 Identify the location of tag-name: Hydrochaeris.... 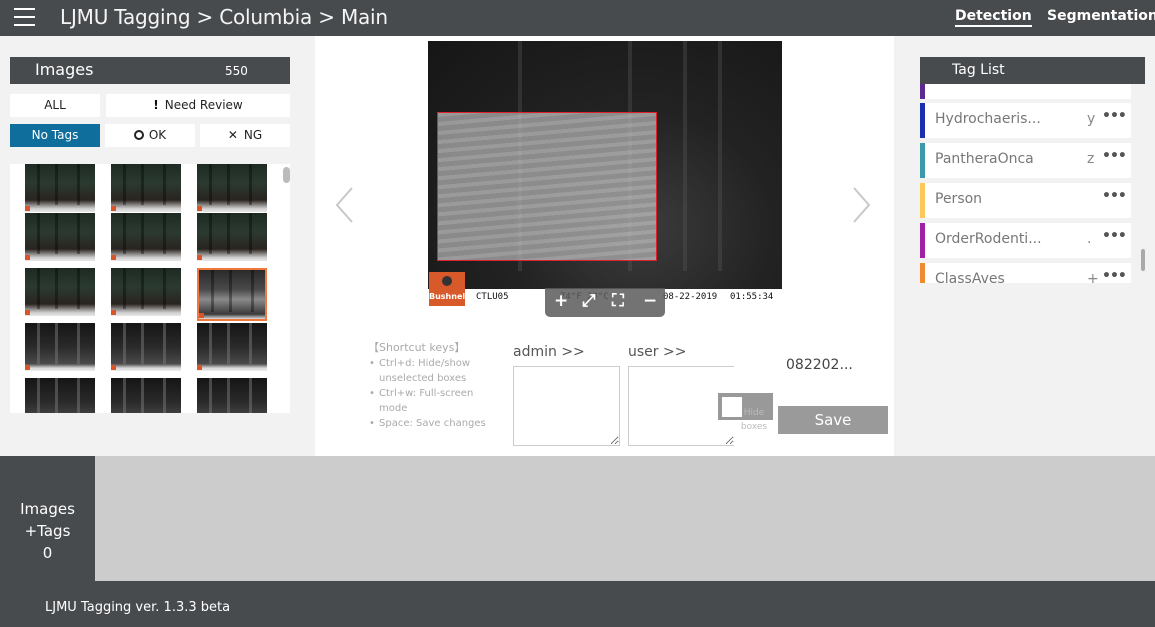
(988, 119).